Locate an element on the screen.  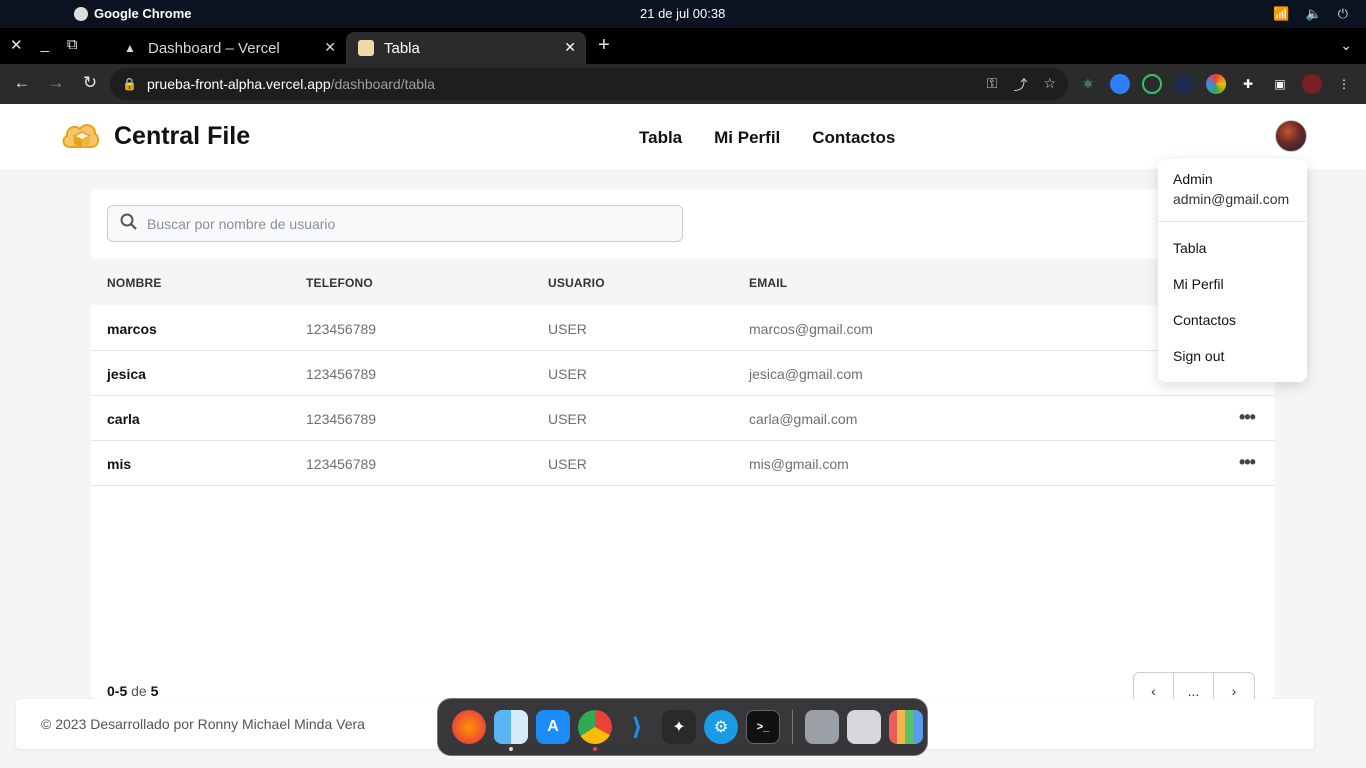
table-row: marcos 123456789 USER marcos@gmail.com is located at coordinates (683, 328).